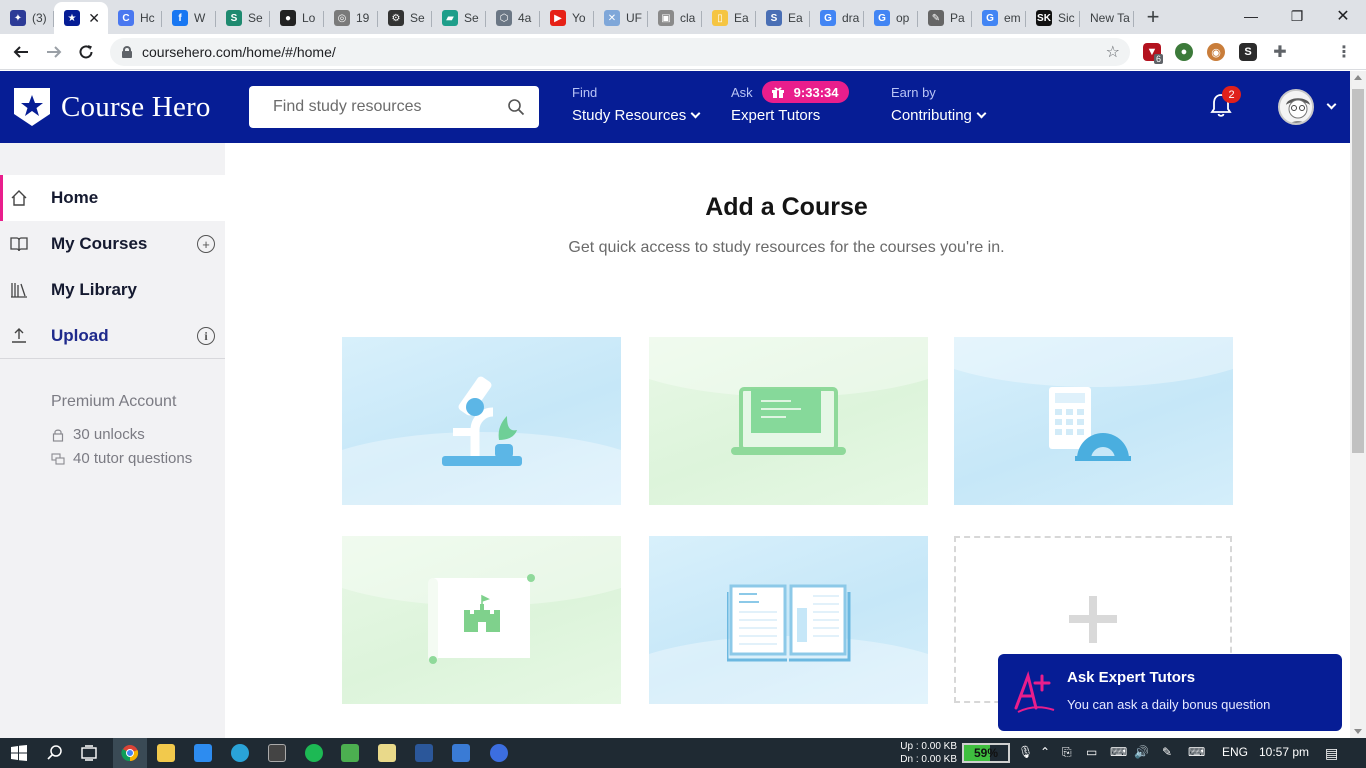 Image resolution: width=1366 pixels, height=768 pixels. Describe the element at coordinates (1235, 752) in the screenshot. I see `language-indicator: ENG` at that location.